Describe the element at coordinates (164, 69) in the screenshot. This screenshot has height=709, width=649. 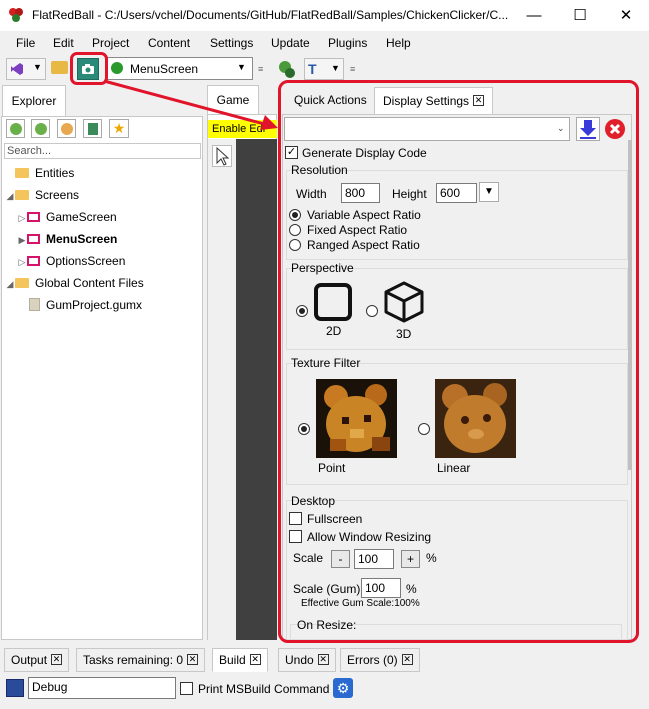
I see `screen-select-value: MenuScreen` at that location.